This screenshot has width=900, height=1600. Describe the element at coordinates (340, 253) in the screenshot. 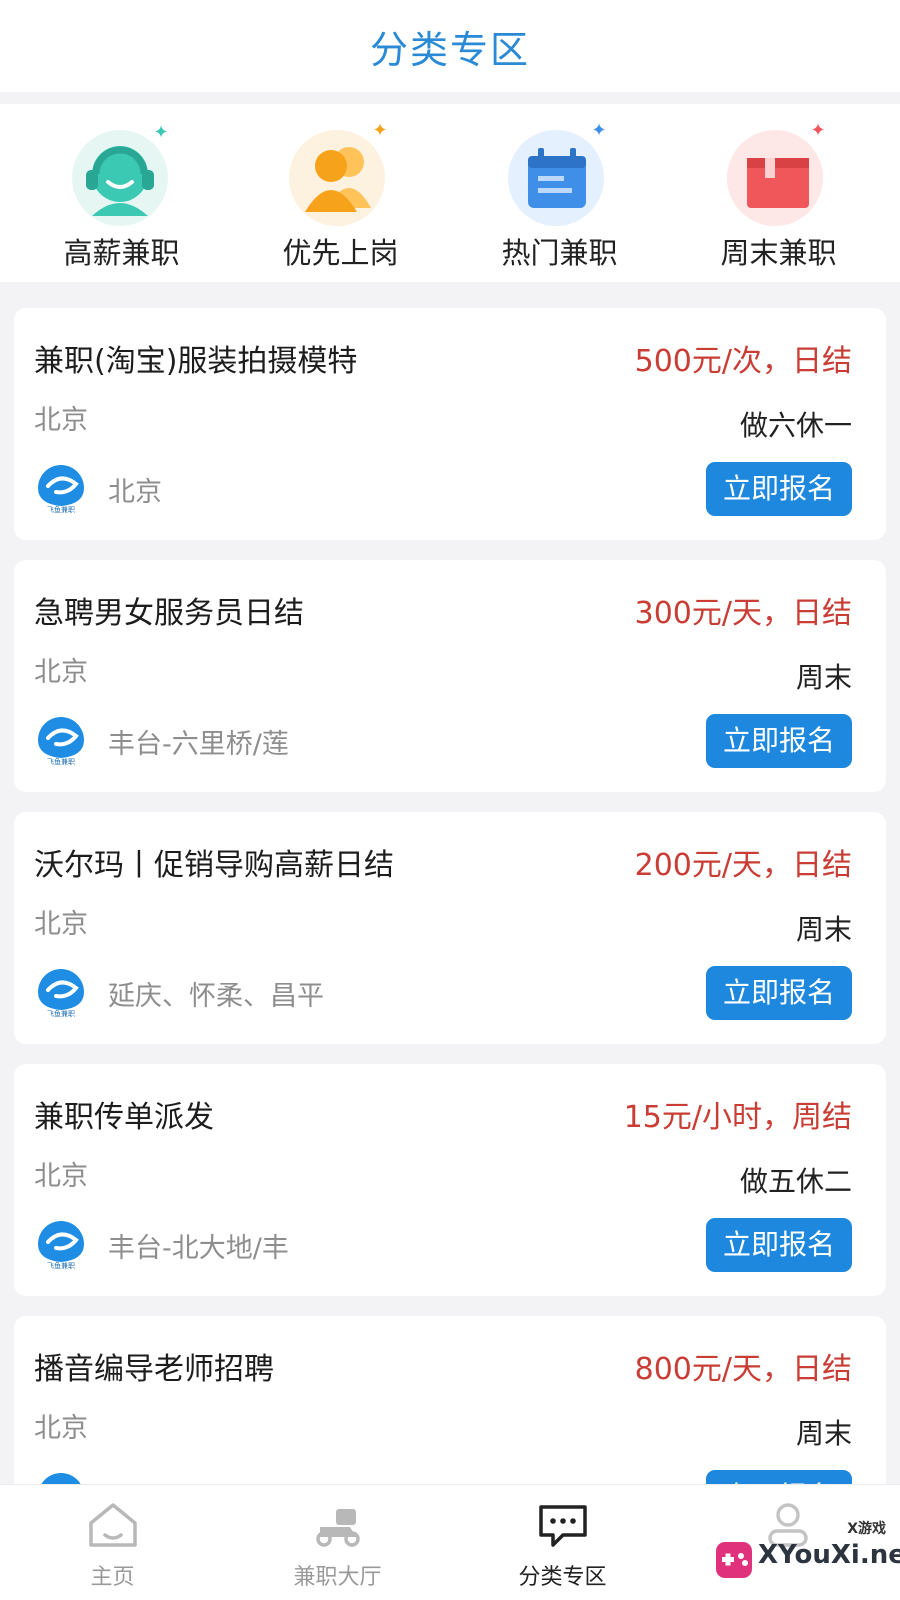

I see `category-label: 优先上岗` at that location.